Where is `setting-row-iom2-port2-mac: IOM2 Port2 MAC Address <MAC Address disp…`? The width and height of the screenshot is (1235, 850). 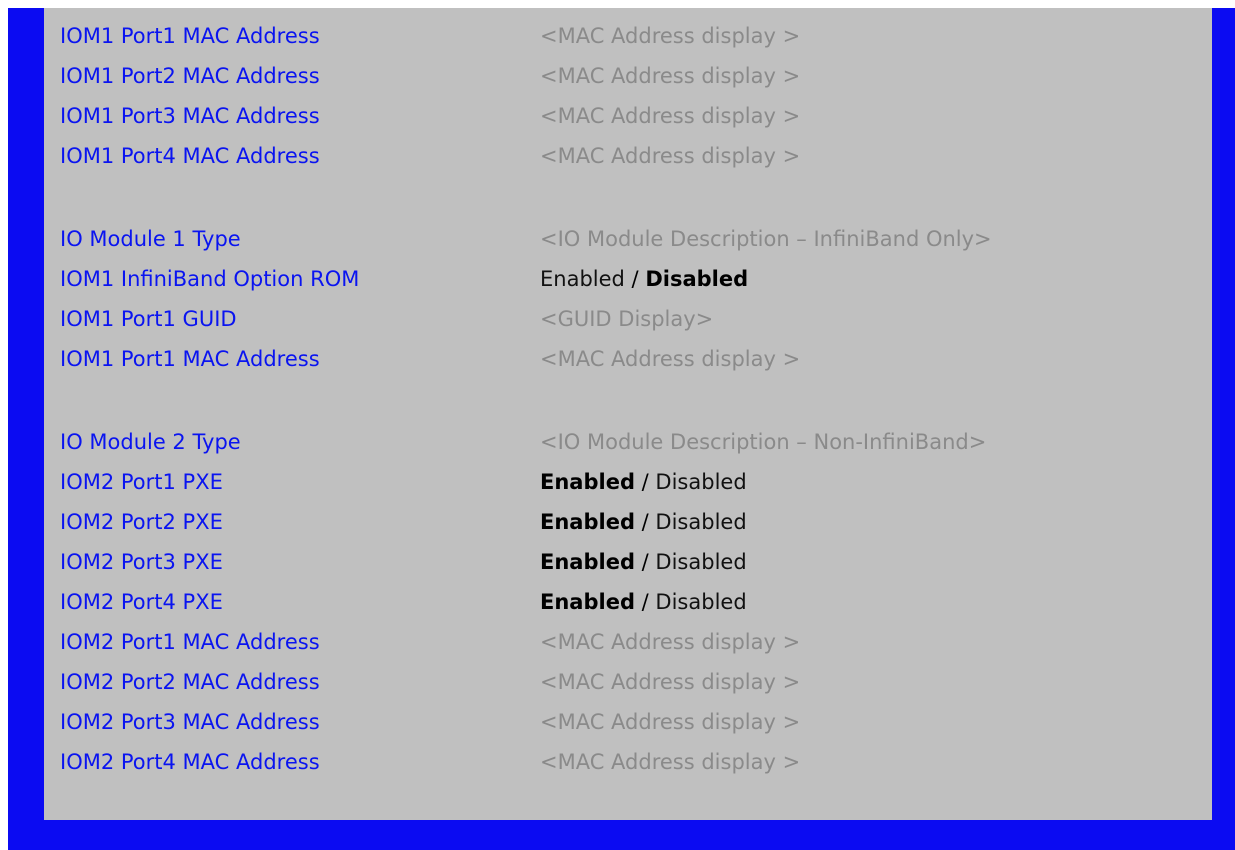 setting-row-iom2-port2-mac: IOM2 Port2 MAC Address <MAC Address disp… is located at coordinates (628, 682).